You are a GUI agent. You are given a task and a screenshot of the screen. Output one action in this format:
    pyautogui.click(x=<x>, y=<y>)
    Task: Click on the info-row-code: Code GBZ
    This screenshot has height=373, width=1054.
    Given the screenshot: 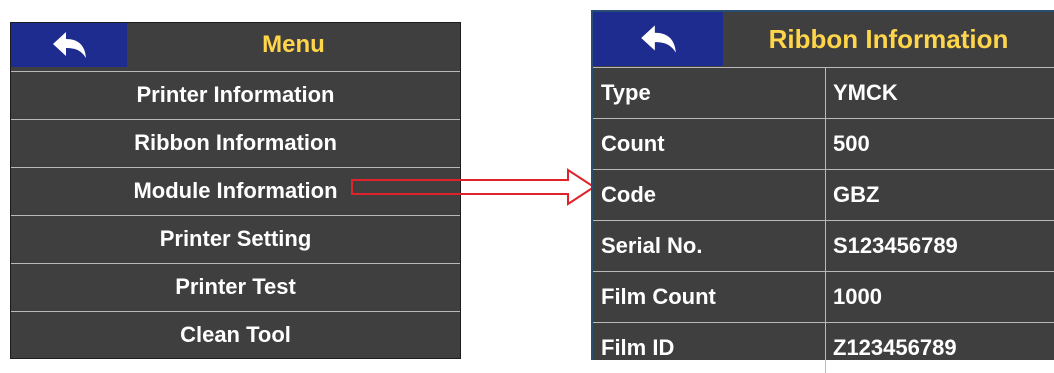 What is the action you would take?
    pyautogui.click(x=823, y=194)
    